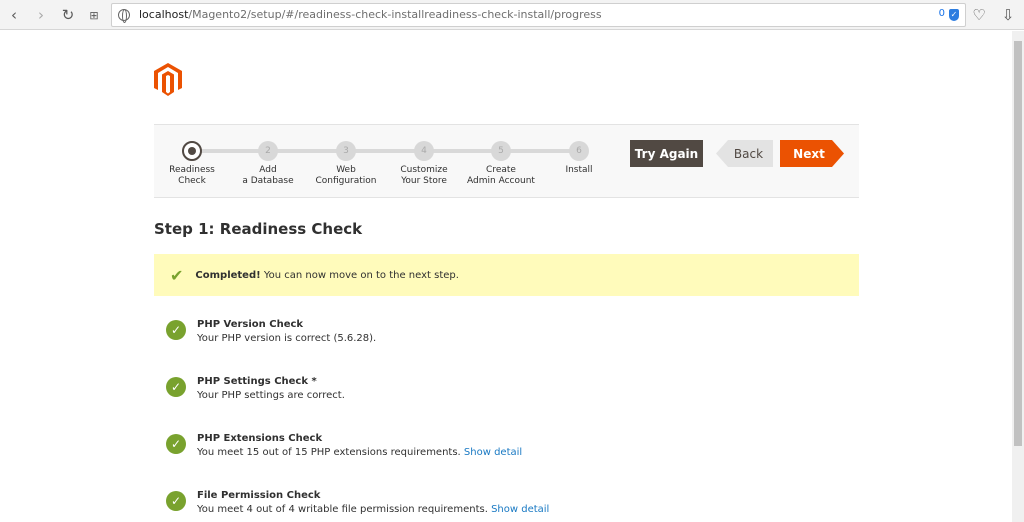  Describe the element at coordinates (744, 153) in the screenshot. I see `back-button: Back` at that location.